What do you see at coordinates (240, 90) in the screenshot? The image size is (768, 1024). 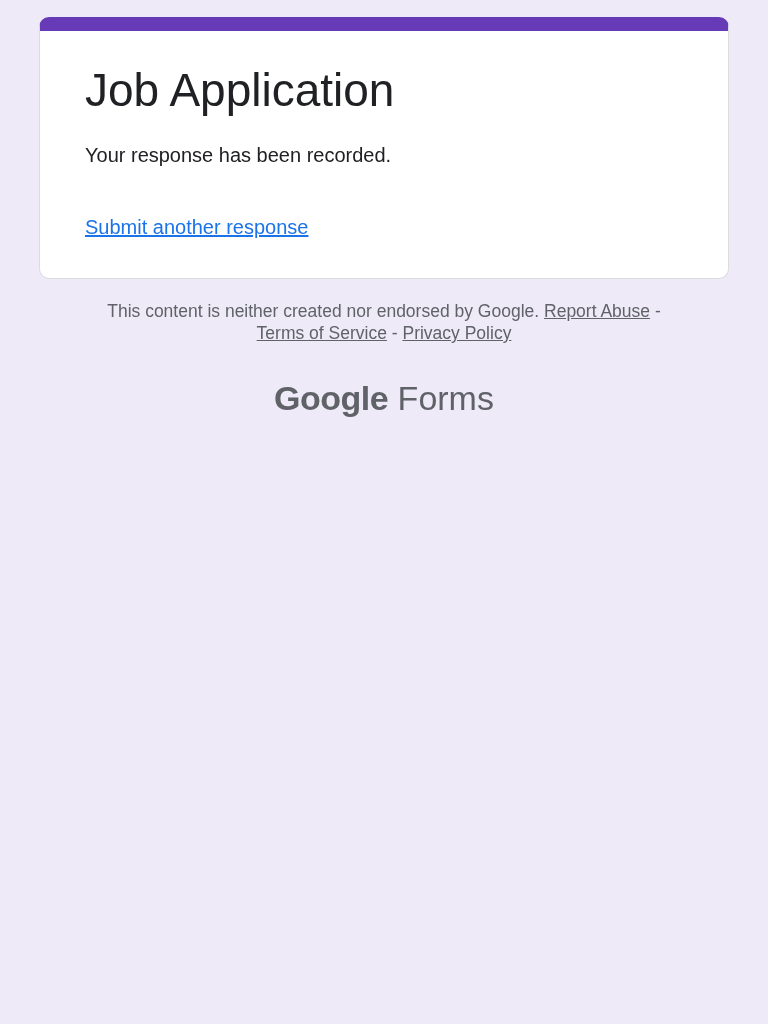 I see `form-title: Job Application` at bounding box center [240, 90].